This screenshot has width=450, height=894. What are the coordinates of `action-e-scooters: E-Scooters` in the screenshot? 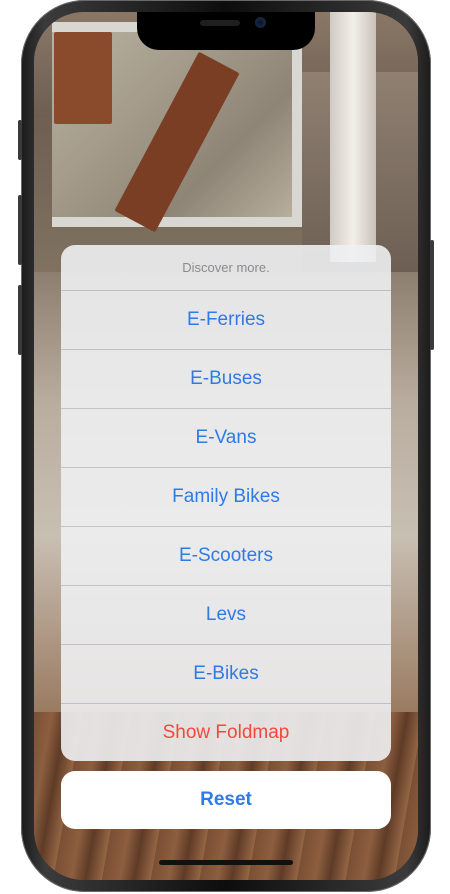 It's located at (226, 556).